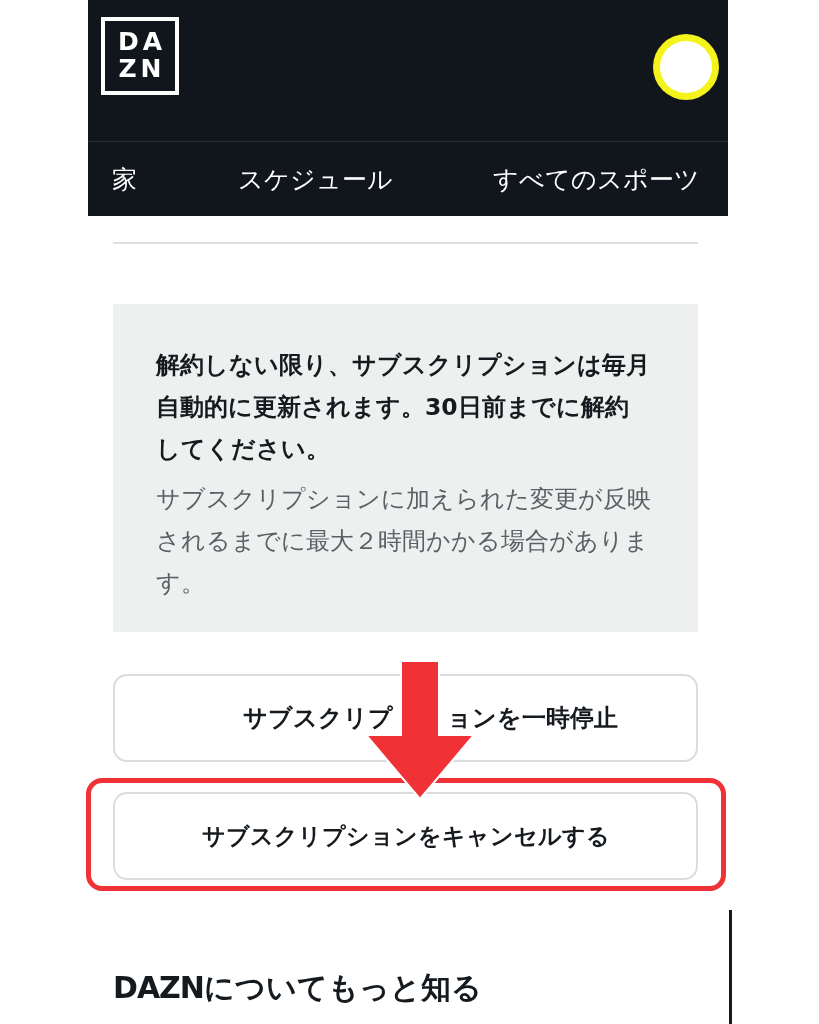  I want to click on notice-text: サブスクリプションに加えられた変更が反映されるまでに最大２時間かかる場合があります。, so click(404, 541).